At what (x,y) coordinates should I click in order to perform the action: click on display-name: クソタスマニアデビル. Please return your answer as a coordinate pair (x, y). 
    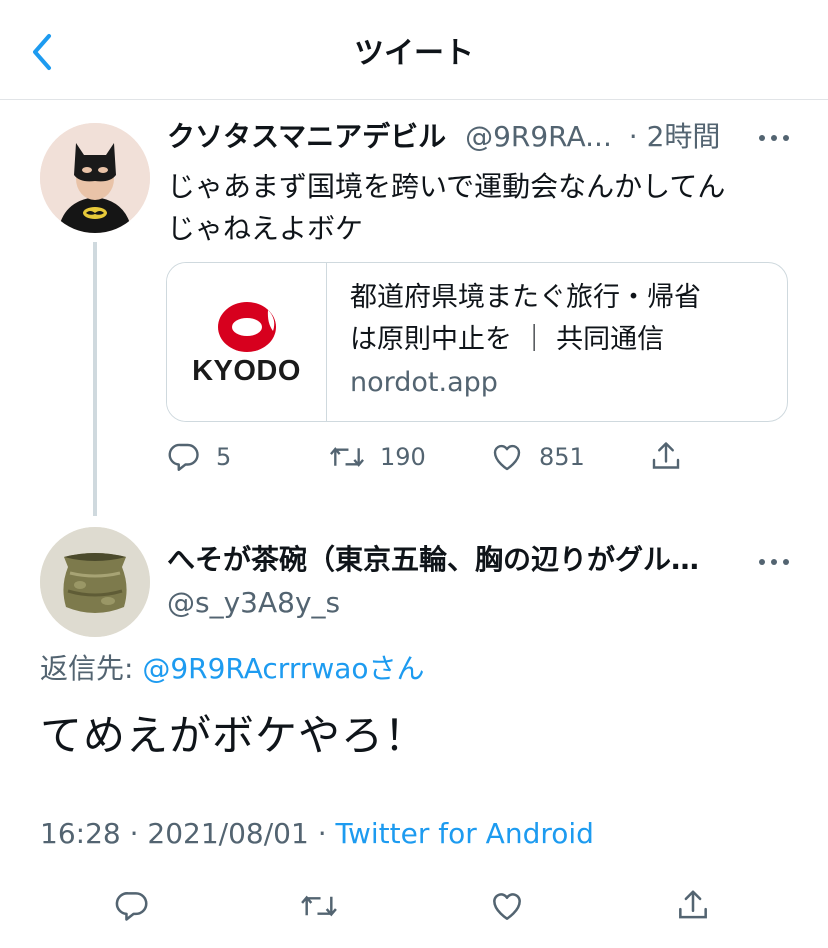
    Looking at the image, I should click on (306, 136).